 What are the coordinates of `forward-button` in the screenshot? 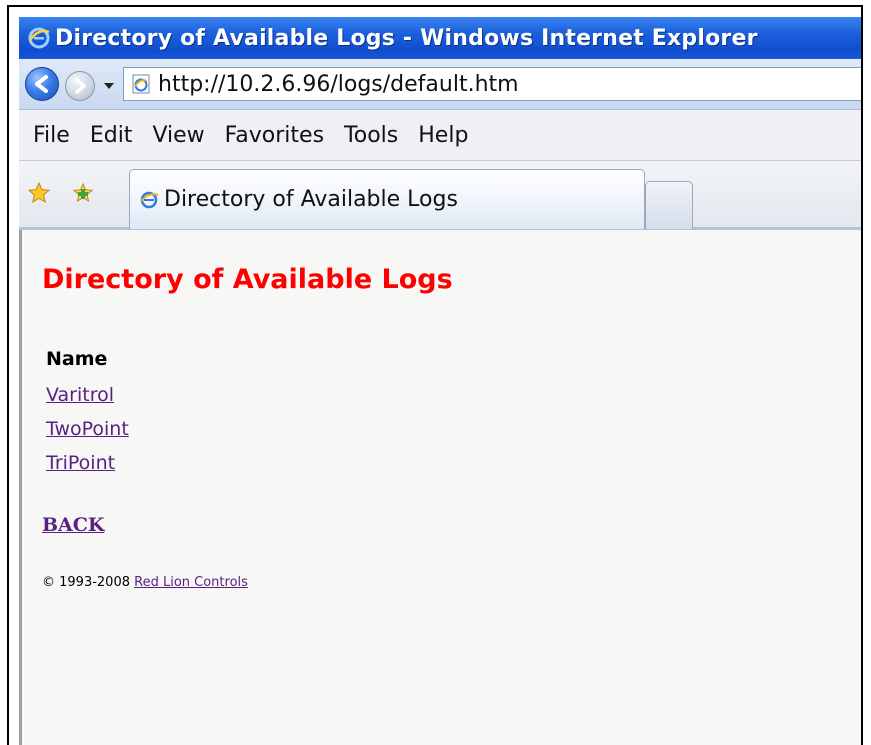 It's located at (80, 86).